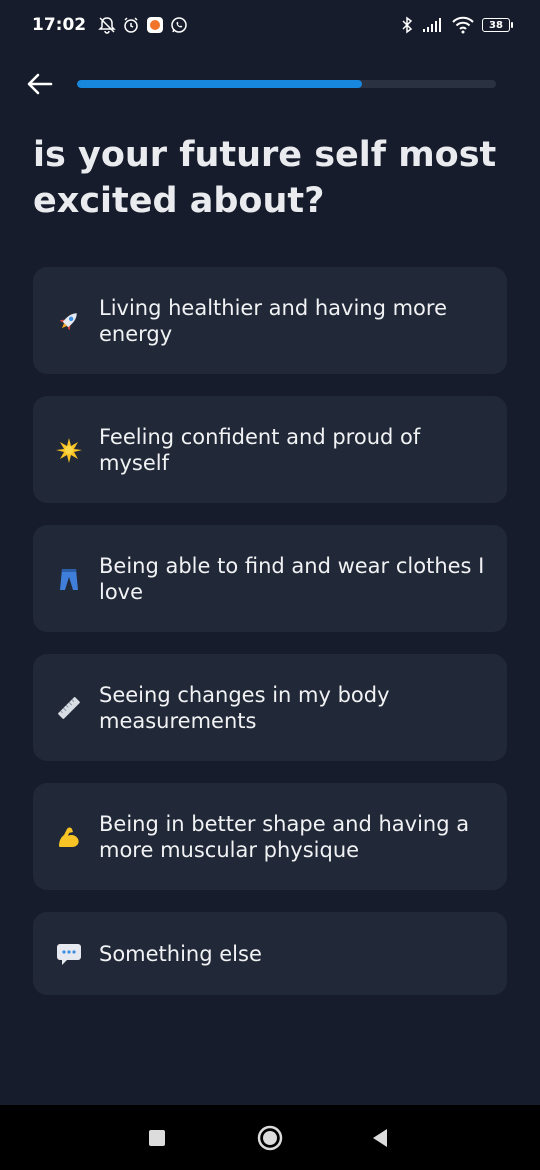 The image size is (540, 1170). I want to click on home-circle-icon, so click(270, 1138).